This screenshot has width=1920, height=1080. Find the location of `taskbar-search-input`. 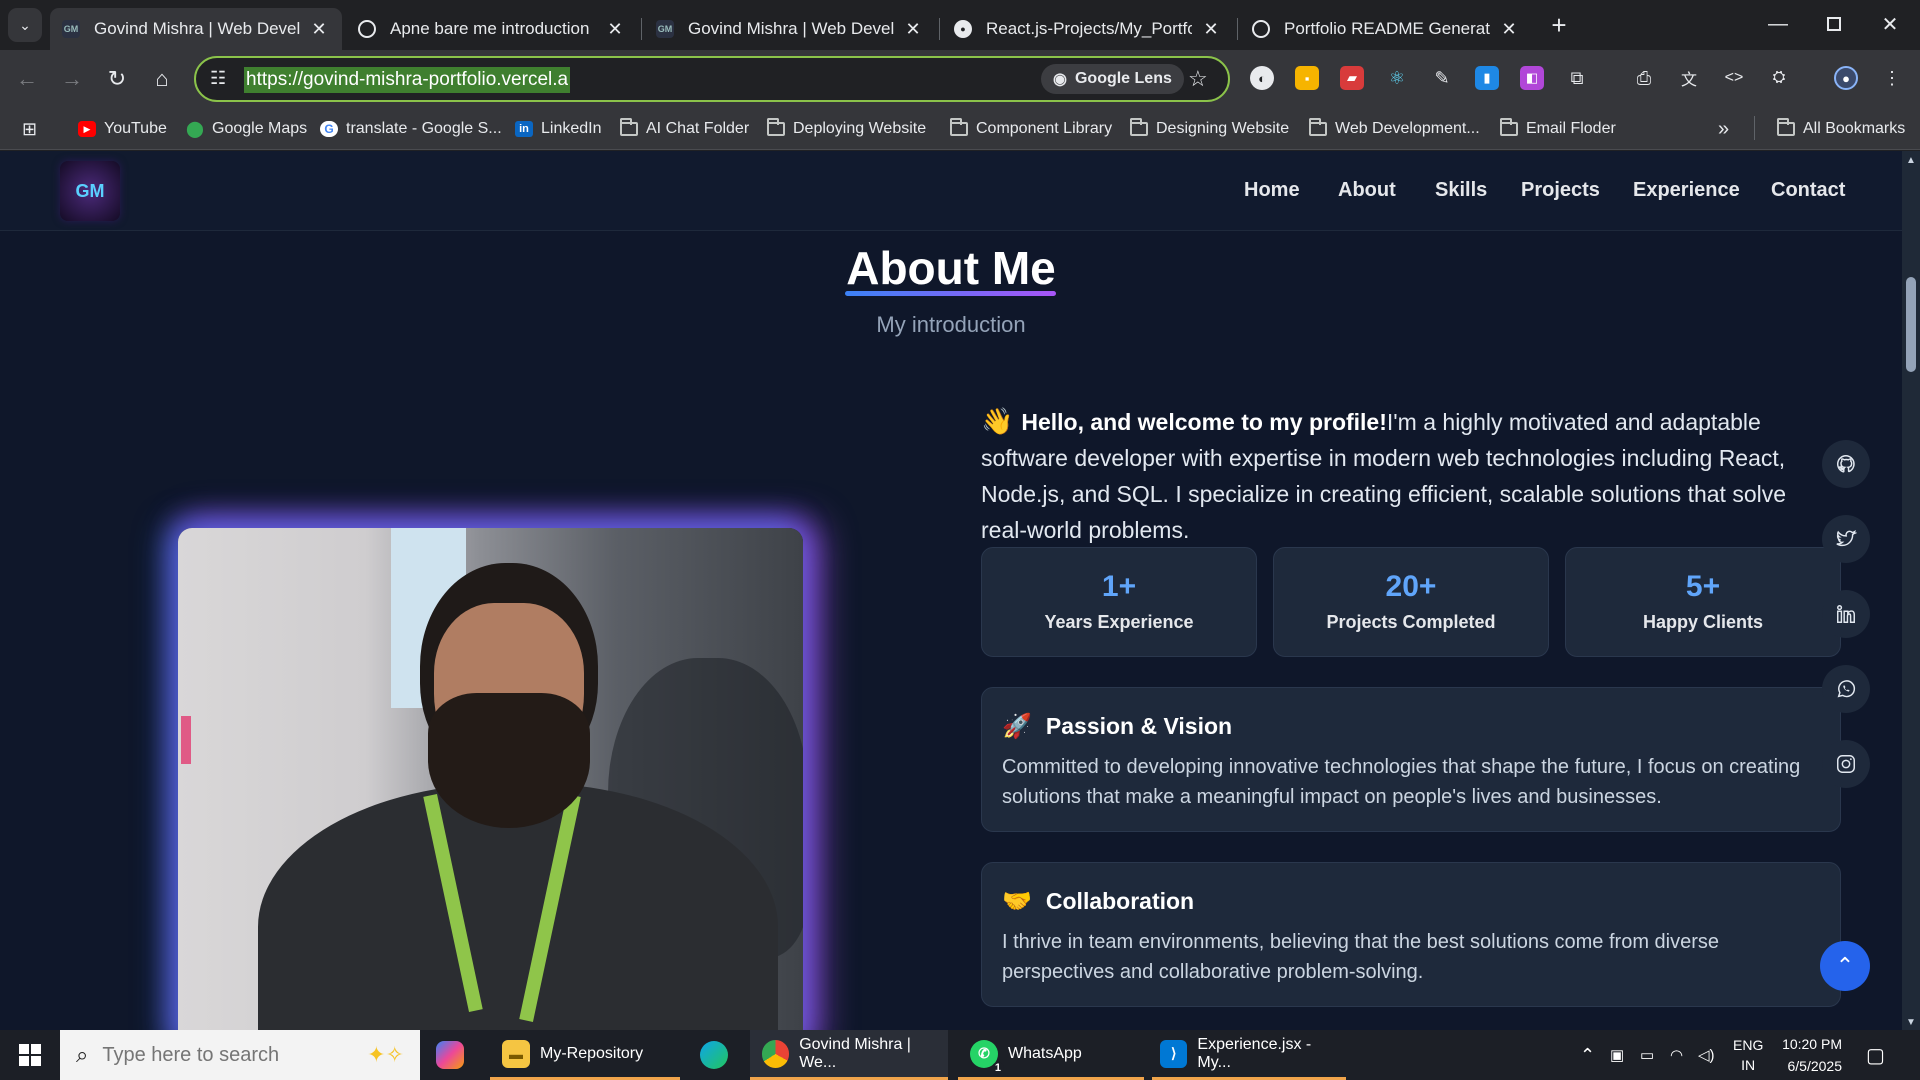

taskbar-search-input is located at coordinates (202, 1055).